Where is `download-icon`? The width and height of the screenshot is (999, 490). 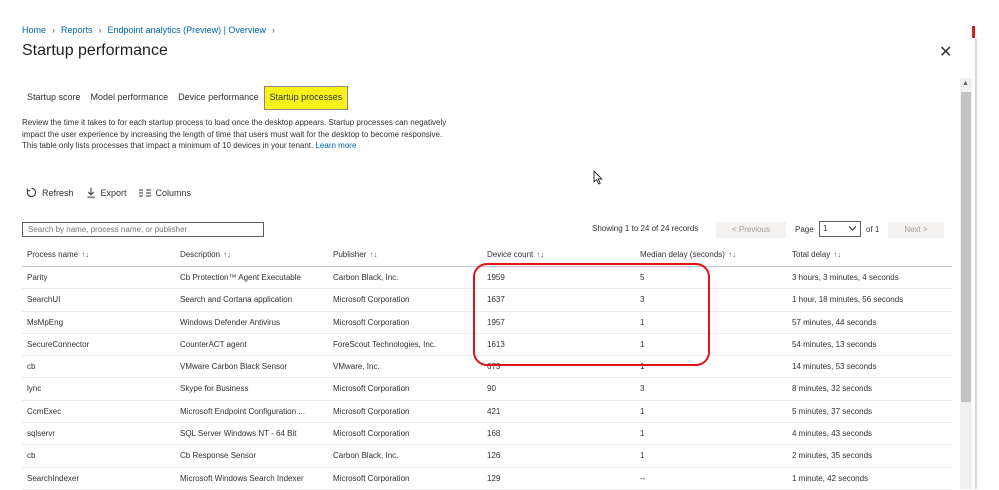 download-icon is located at coordinates (90, 192).